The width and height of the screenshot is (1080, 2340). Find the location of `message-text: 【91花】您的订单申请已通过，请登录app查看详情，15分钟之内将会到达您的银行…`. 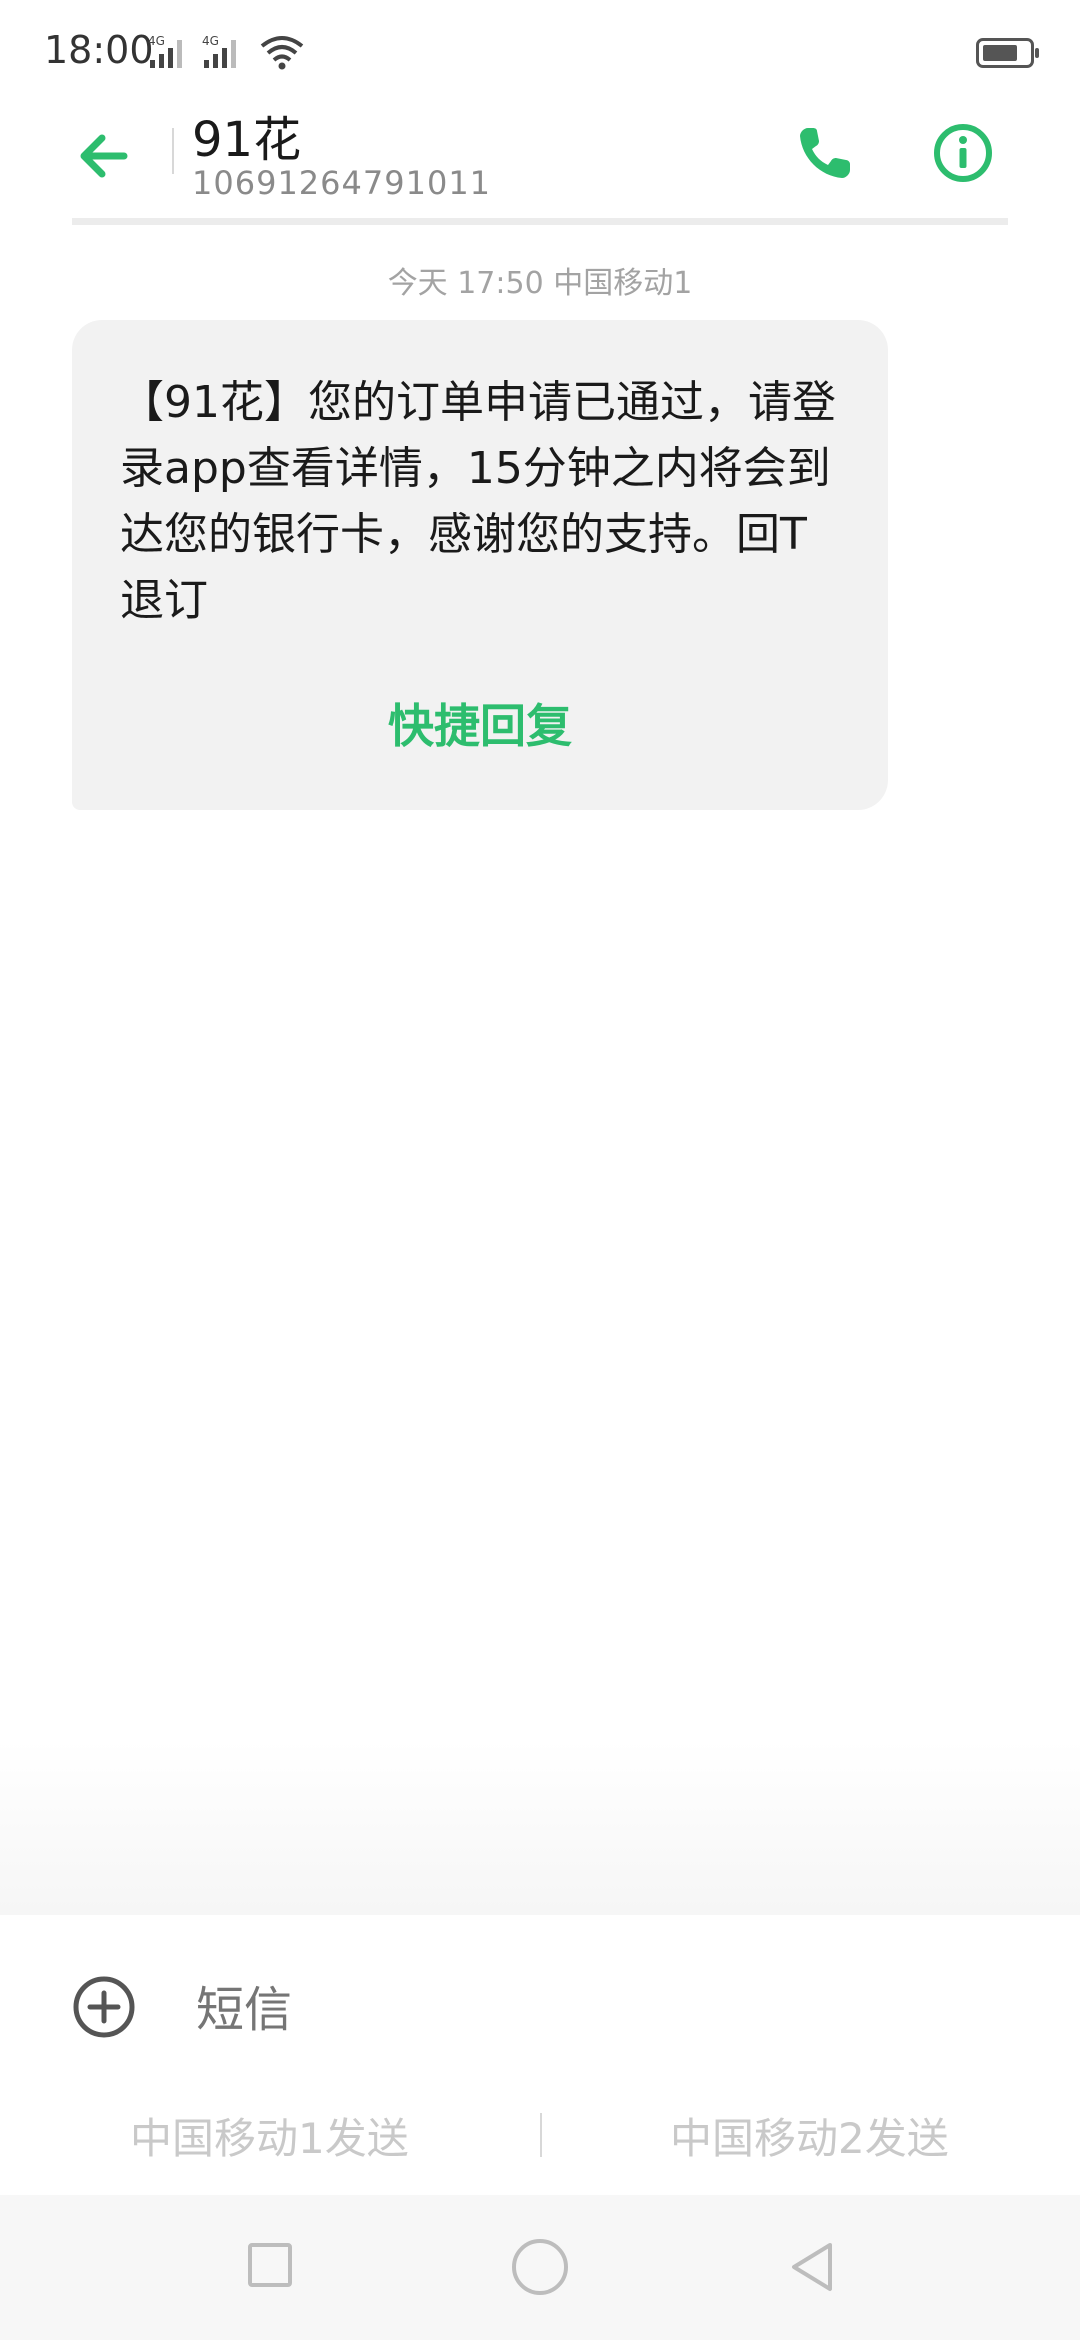

message-text: 【91花】您的订单申请已通过，请登录app查看详情，15分钟之内将会到达您的银行… is located at coordinates (478, 501).